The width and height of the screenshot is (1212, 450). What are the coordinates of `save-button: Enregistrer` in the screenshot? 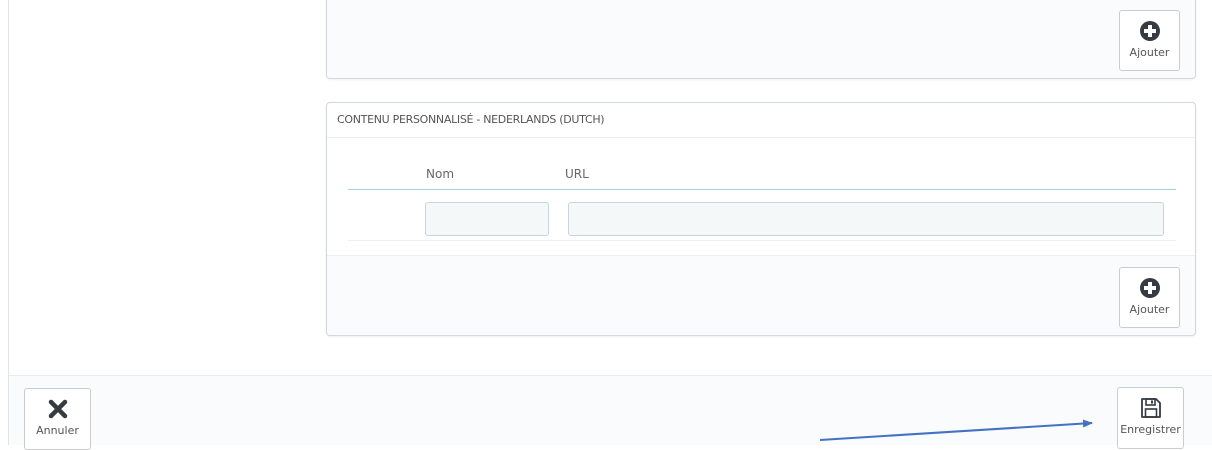 It's located at (1150, 418).